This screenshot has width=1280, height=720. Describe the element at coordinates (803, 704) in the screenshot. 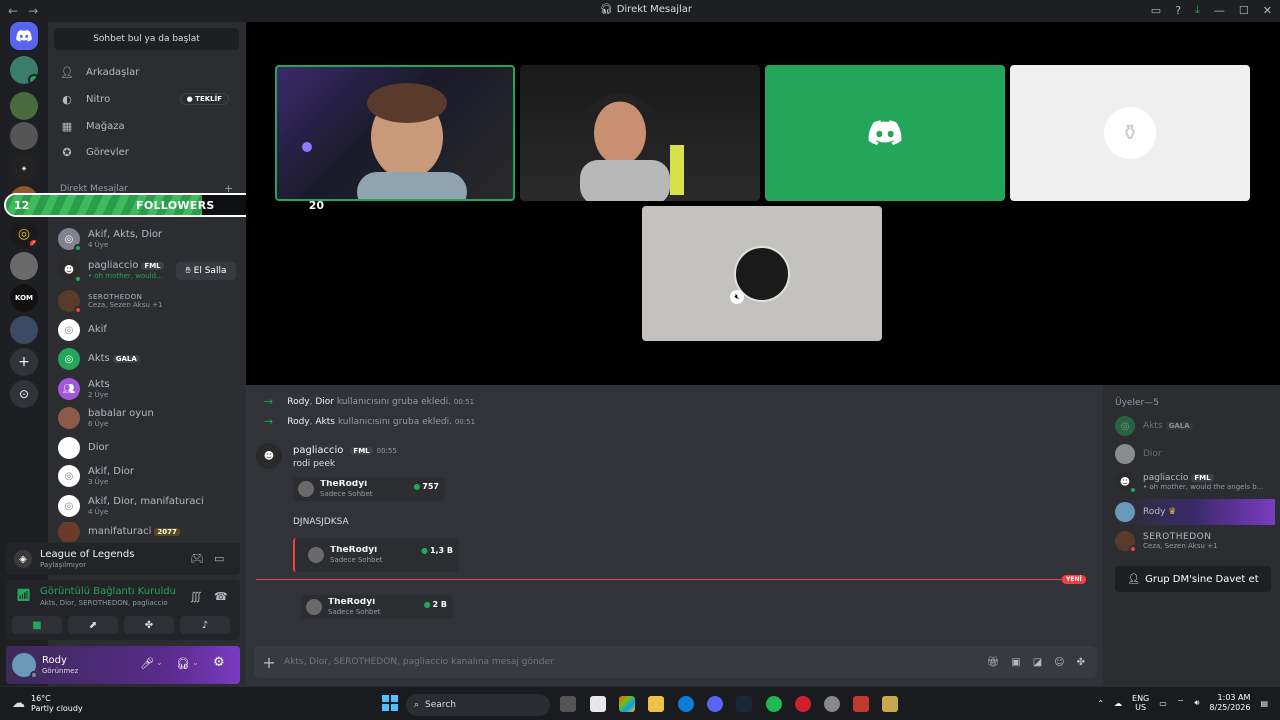

I see `opera-icon` at that location.